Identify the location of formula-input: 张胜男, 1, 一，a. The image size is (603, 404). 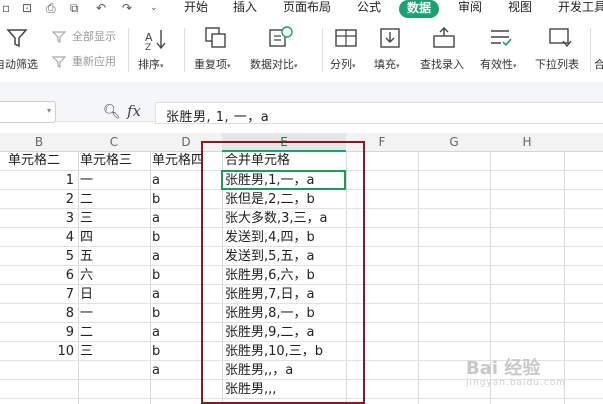
(379, 113).